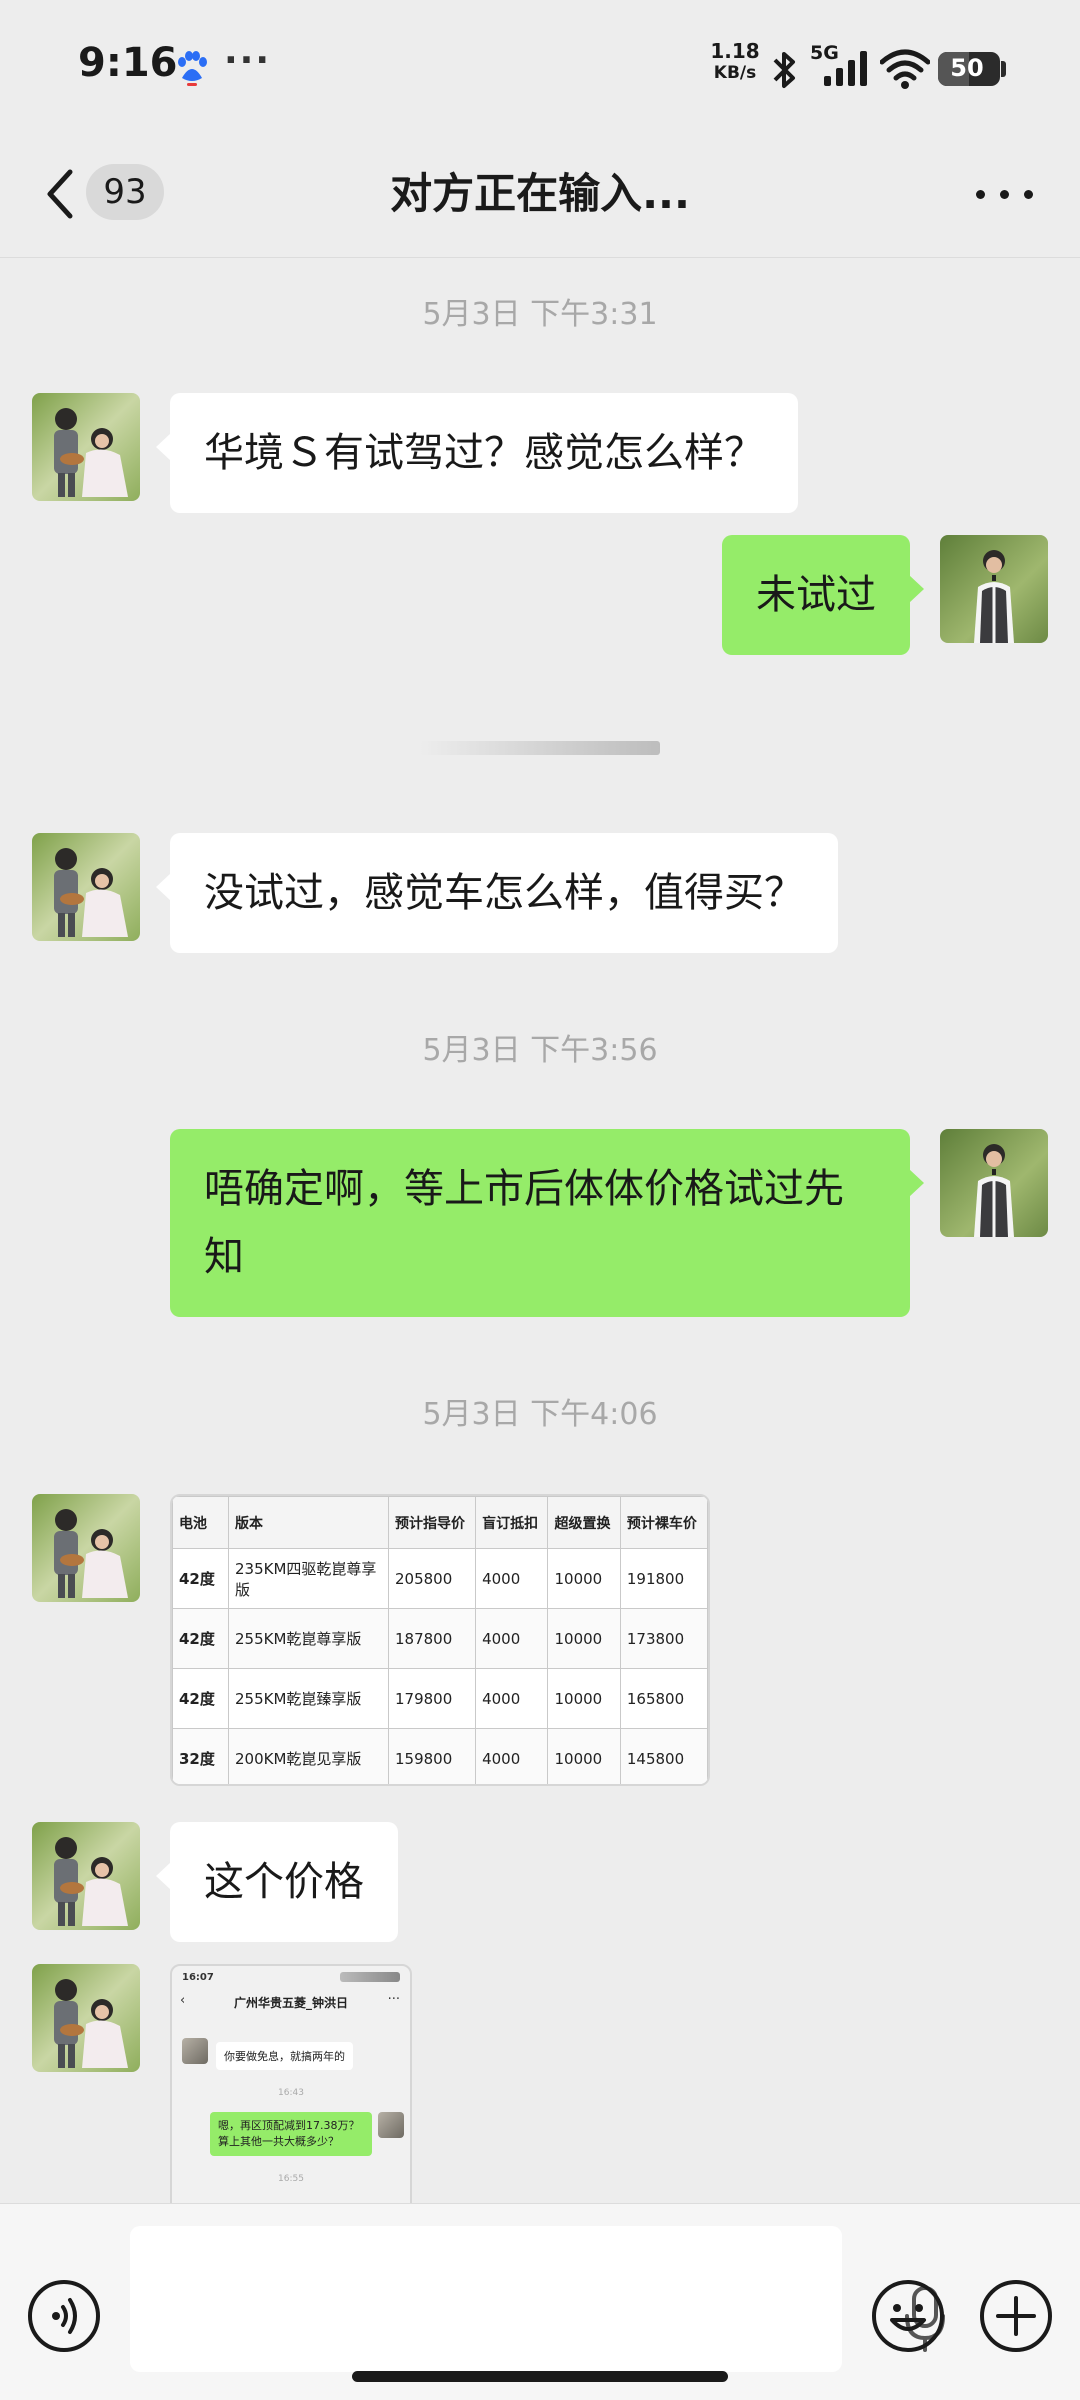  I want to click on table-cell: 179800, so click(432, 1698).